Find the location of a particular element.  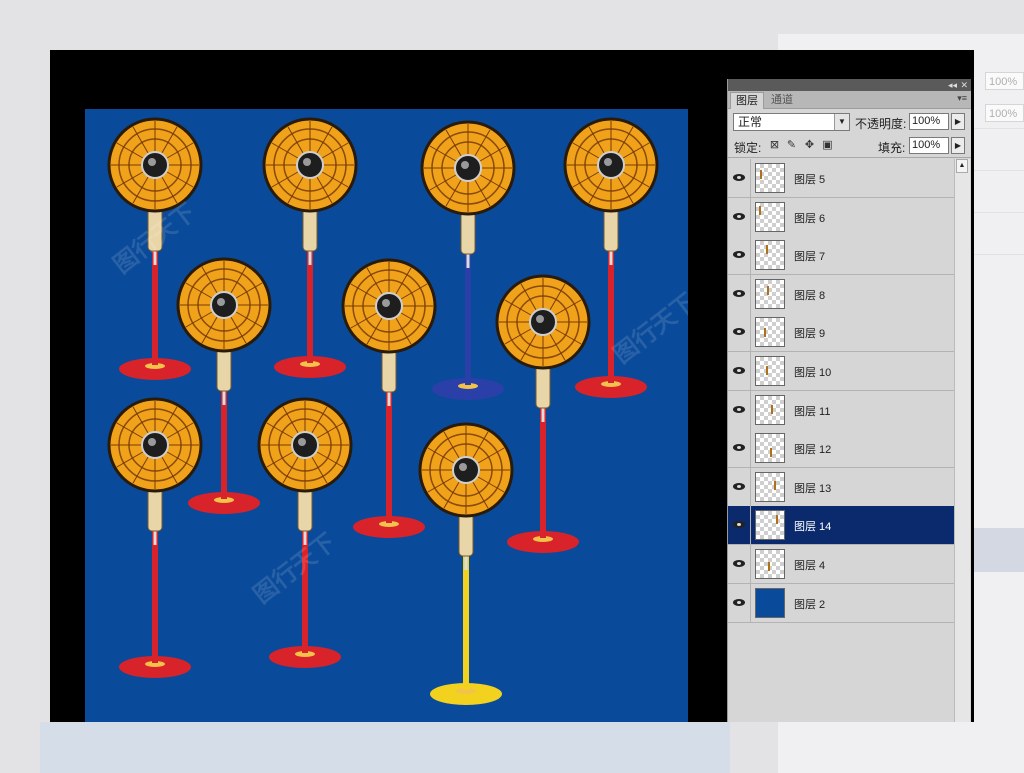

layer-row: 图层 4 is located at coordinates (841, 564).